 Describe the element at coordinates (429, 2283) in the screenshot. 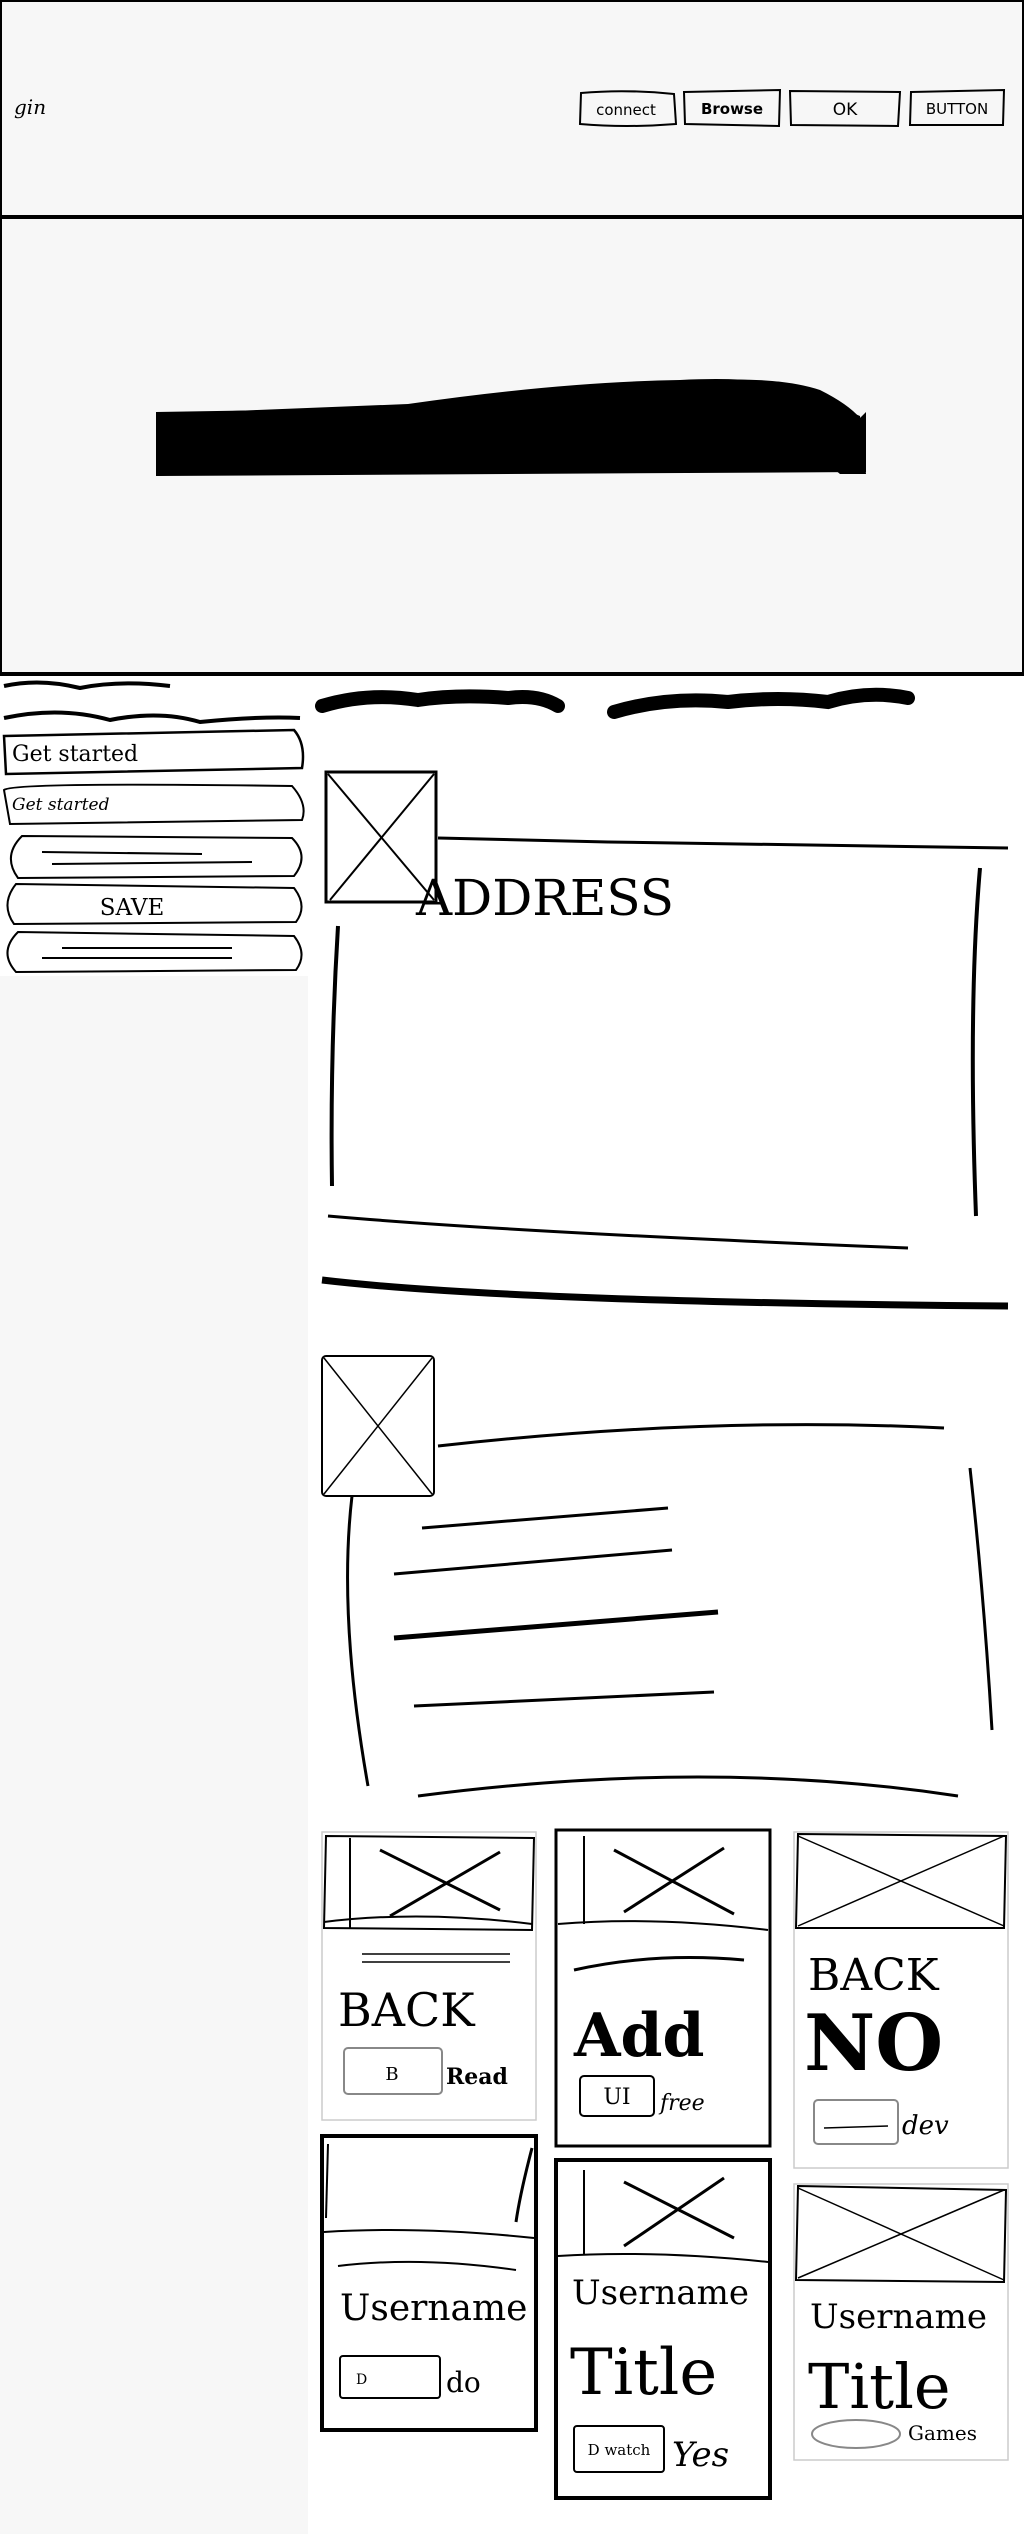

I see `grid-card-4: Username D do` at that location.